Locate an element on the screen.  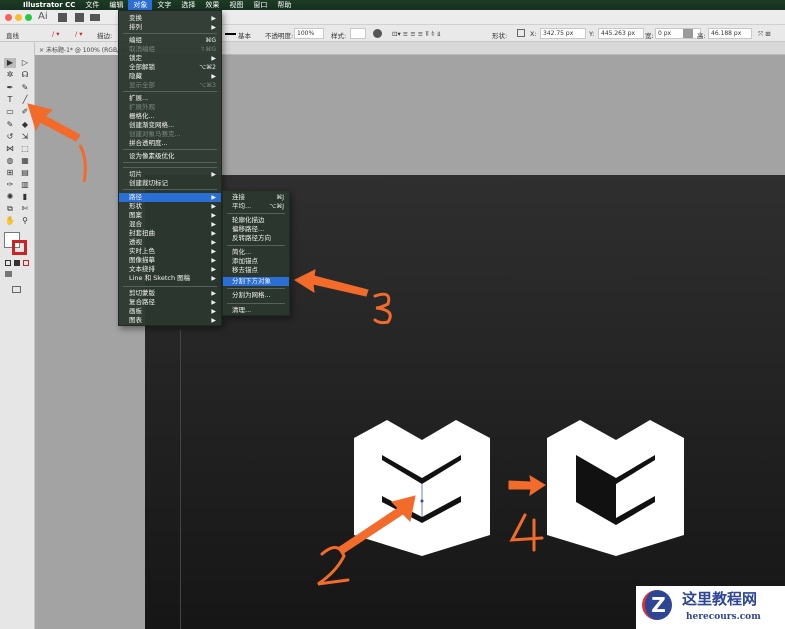
menu-item: 路径 ▶ is located at coordinates (170, 197).